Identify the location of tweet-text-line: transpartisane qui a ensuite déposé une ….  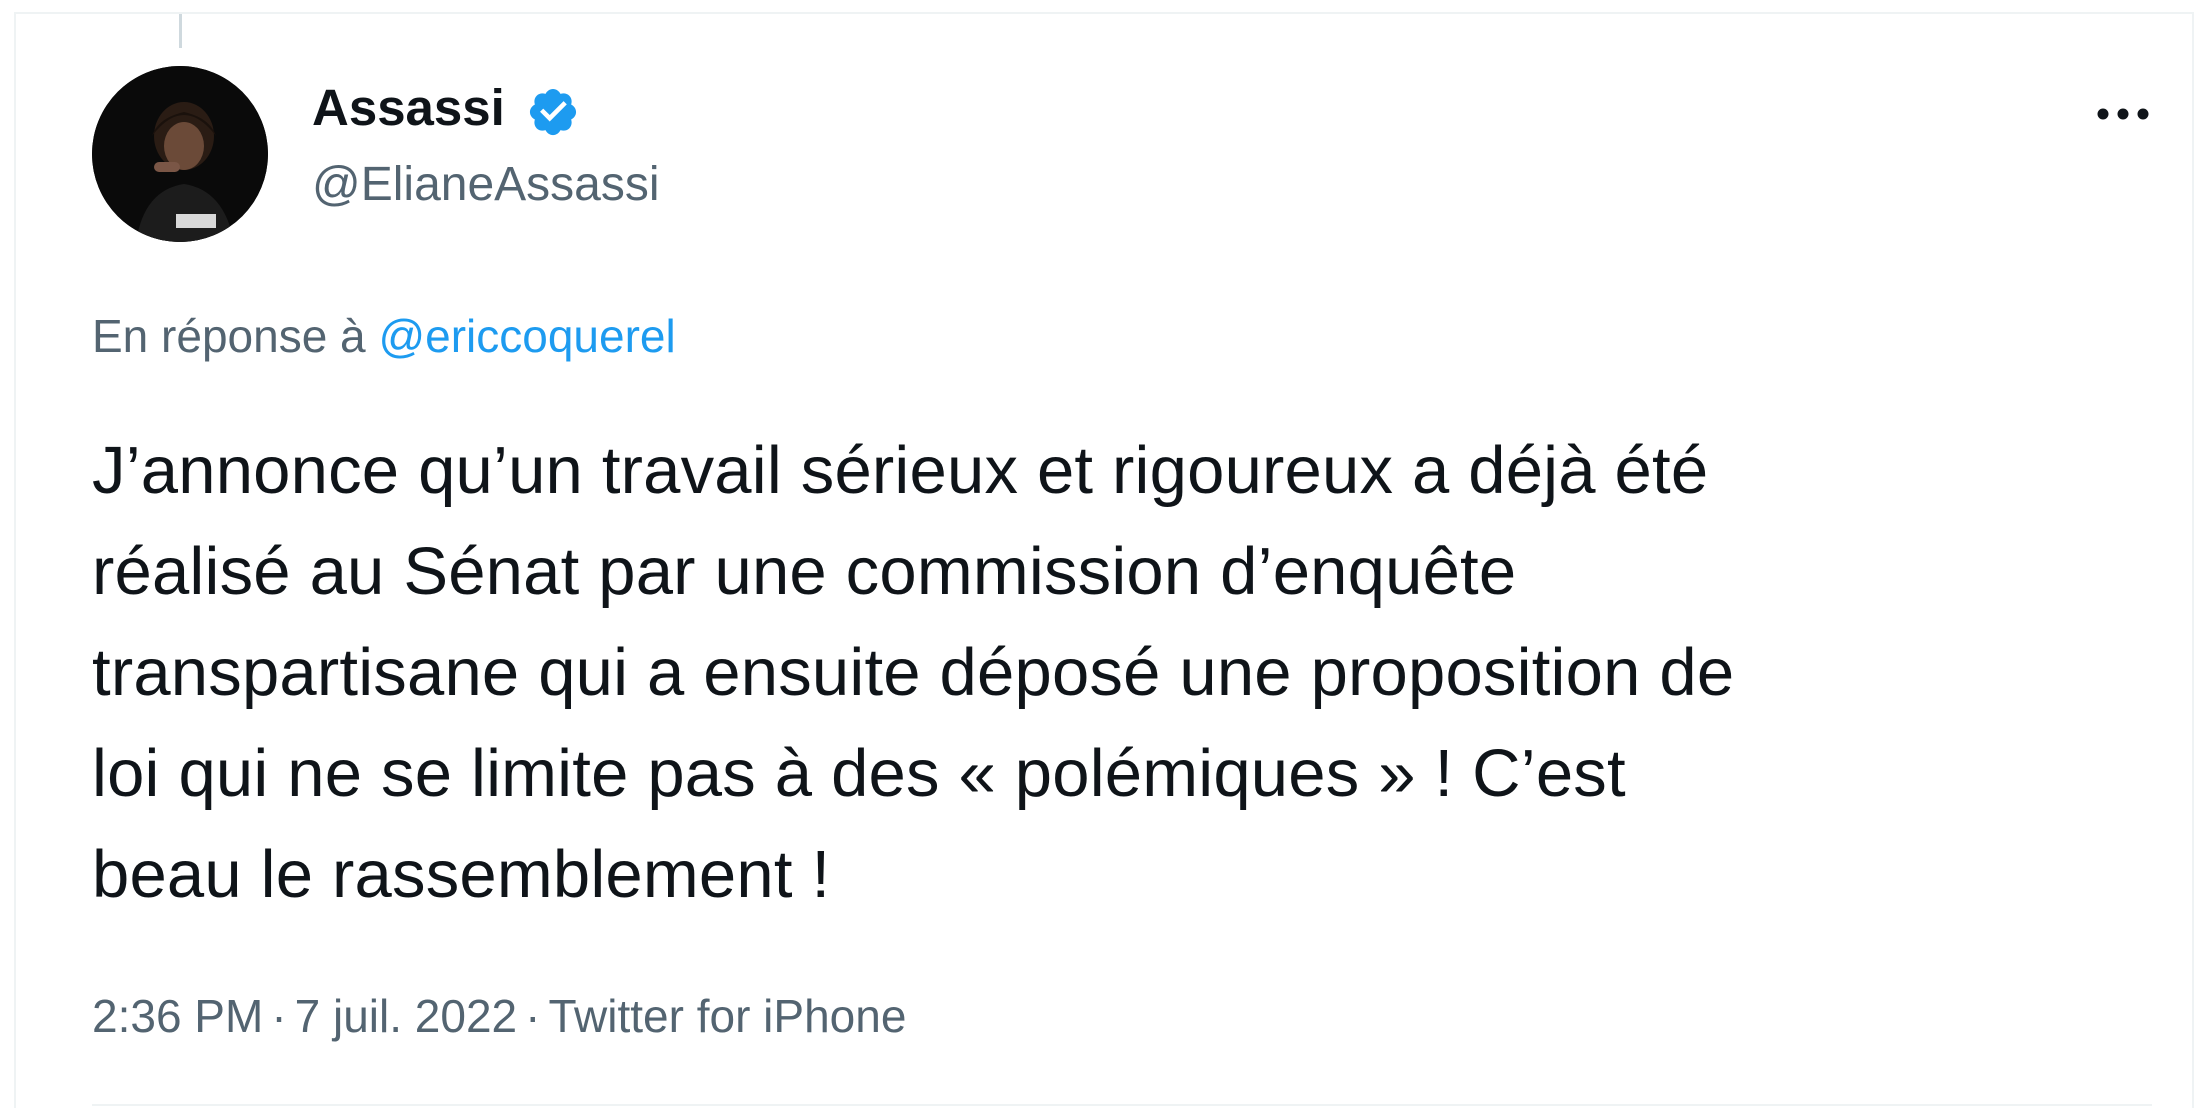
(913, 672).